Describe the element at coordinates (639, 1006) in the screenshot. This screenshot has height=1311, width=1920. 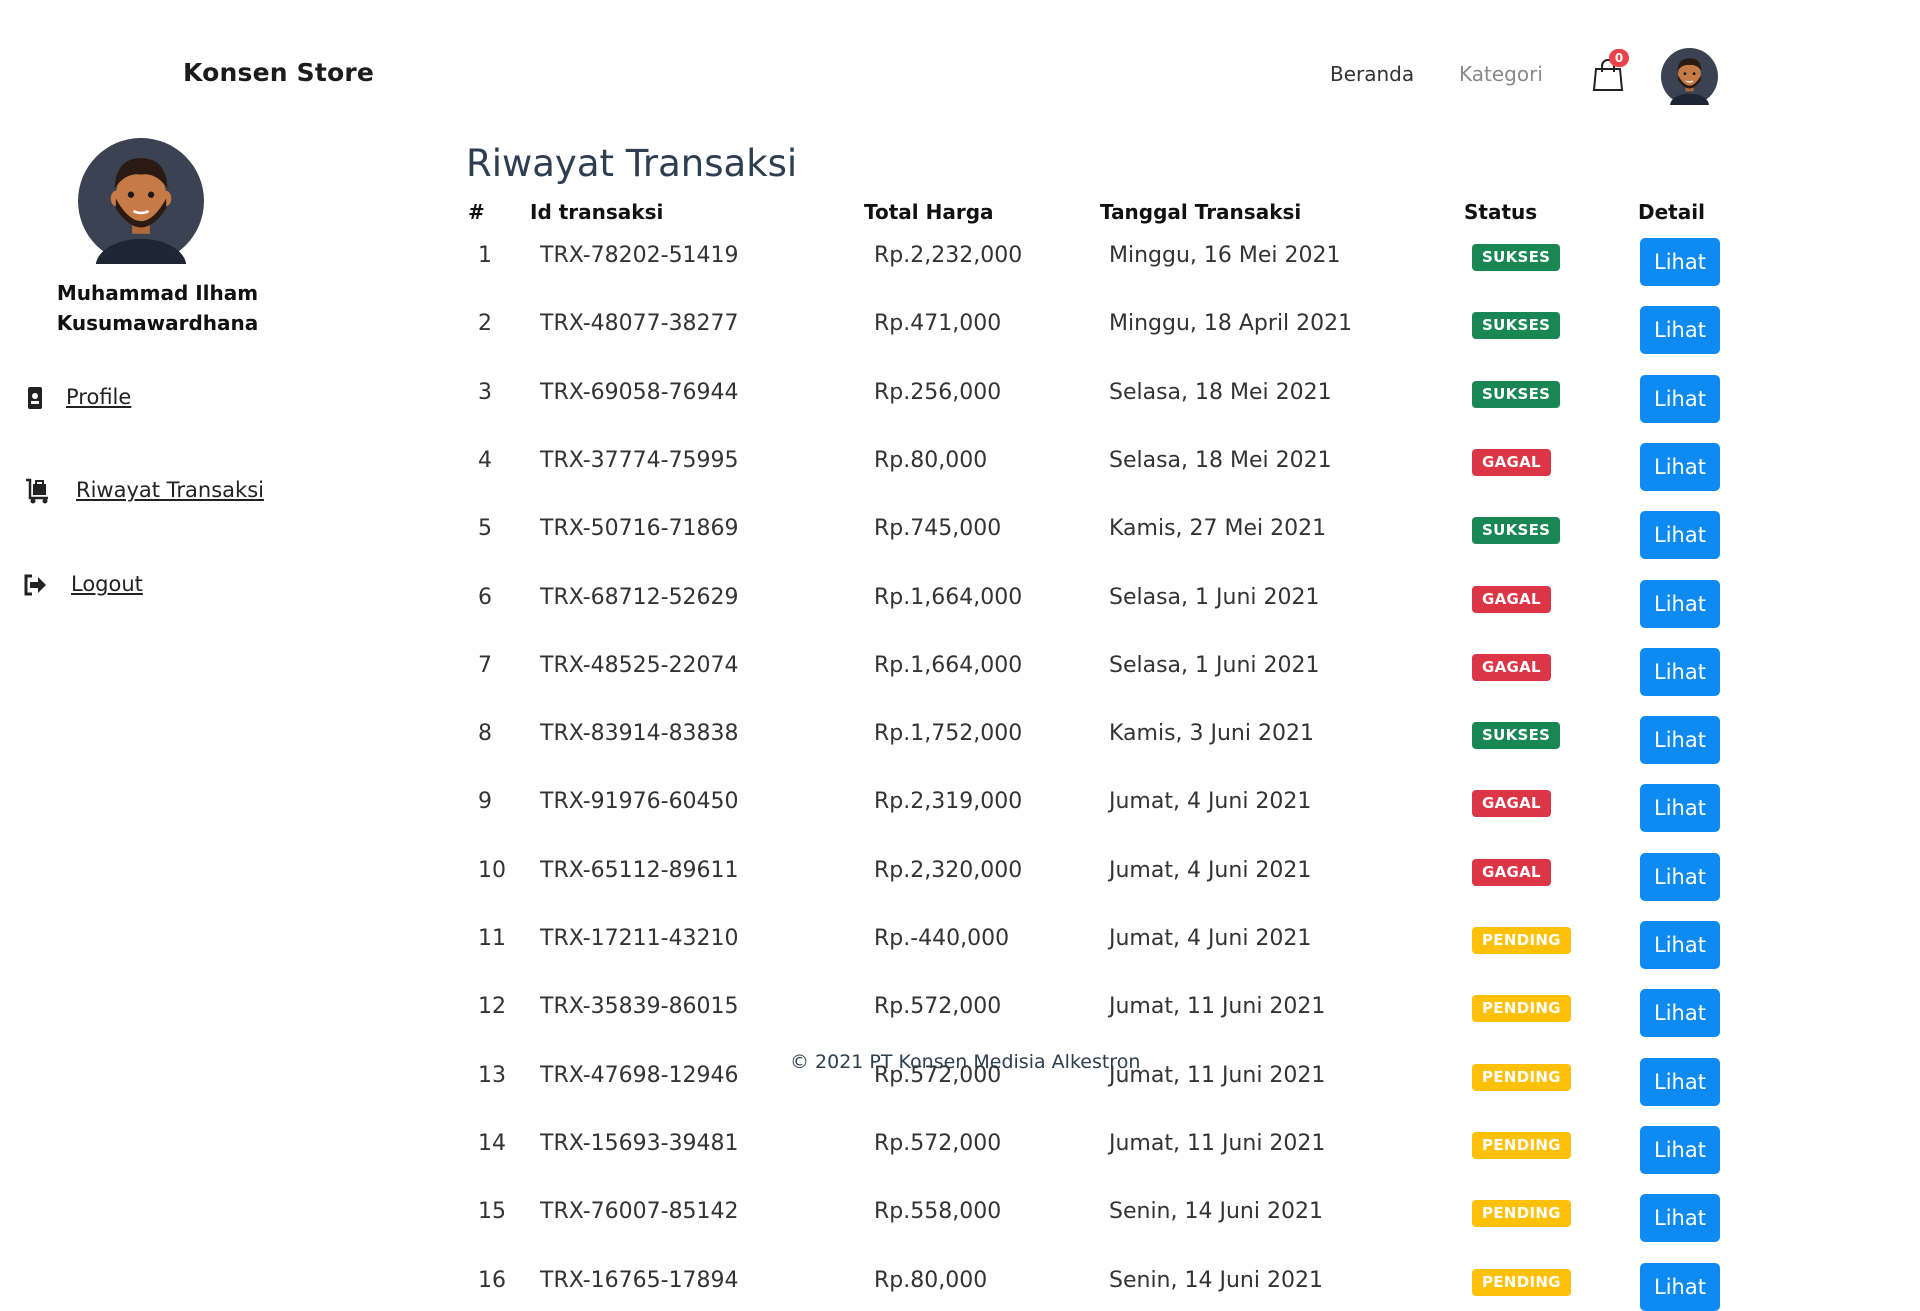
I see `transaction-id: TRX-35839-86015` at that location.